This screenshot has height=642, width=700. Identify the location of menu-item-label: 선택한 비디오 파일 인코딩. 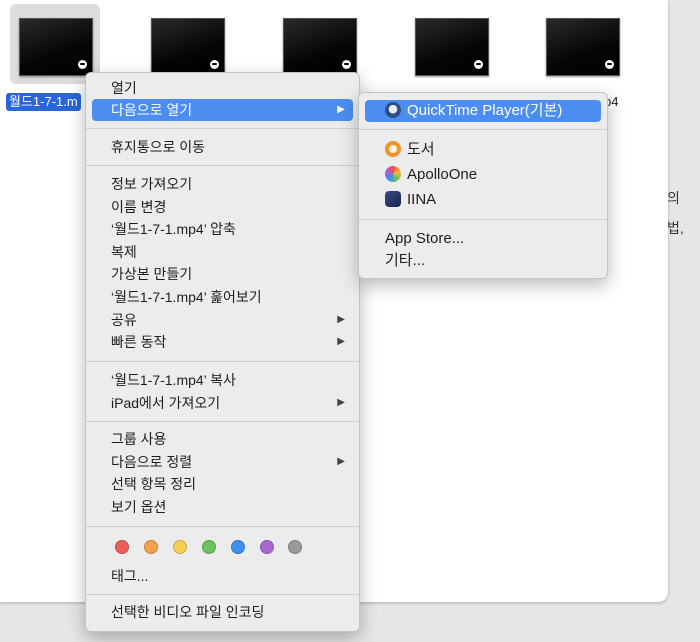
(188, 612).